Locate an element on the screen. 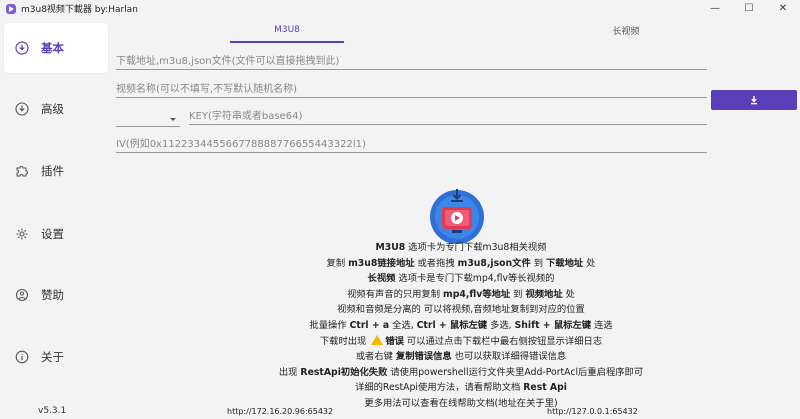 This screenshot has width=800, height=419. sidebar-item-settings: 设置 is located at coordinates (56, 234).